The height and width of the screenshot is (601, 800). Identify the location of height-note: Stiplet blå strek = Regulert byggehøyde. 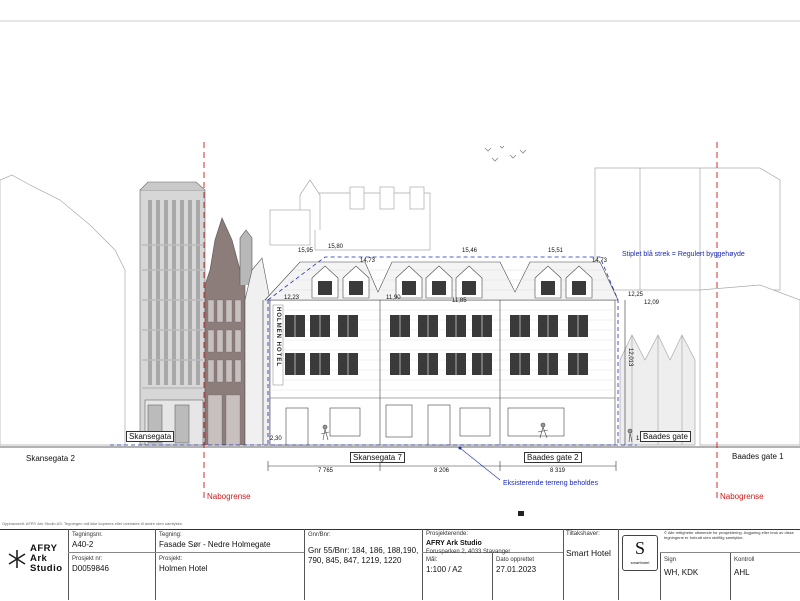
(683, 254).